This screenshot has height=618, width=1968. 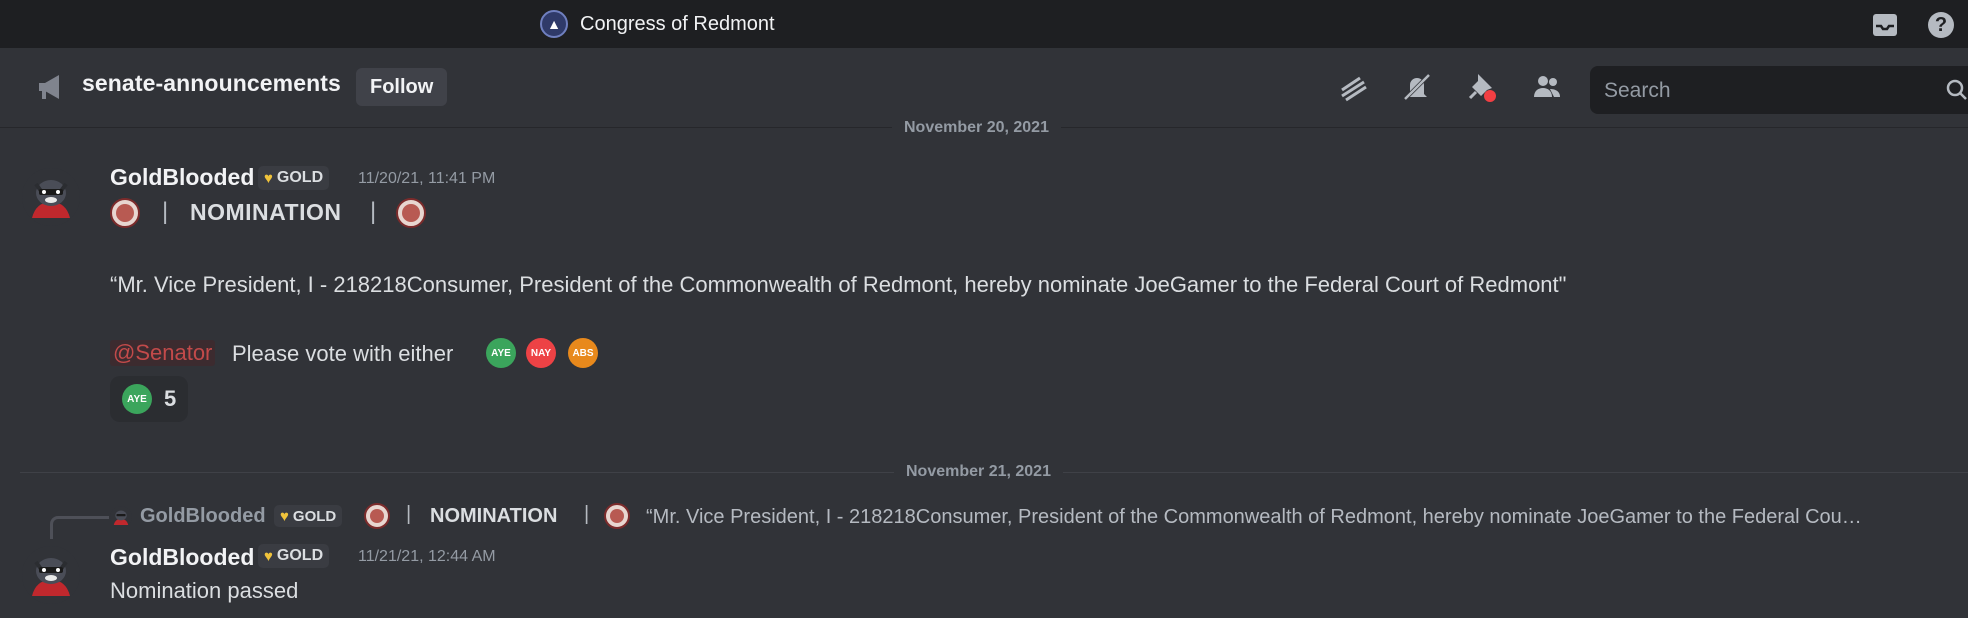 What do you see at coordinates (1957, 93) in the screenshot?
I see `search-icon` at bounding box center [1957, 93].